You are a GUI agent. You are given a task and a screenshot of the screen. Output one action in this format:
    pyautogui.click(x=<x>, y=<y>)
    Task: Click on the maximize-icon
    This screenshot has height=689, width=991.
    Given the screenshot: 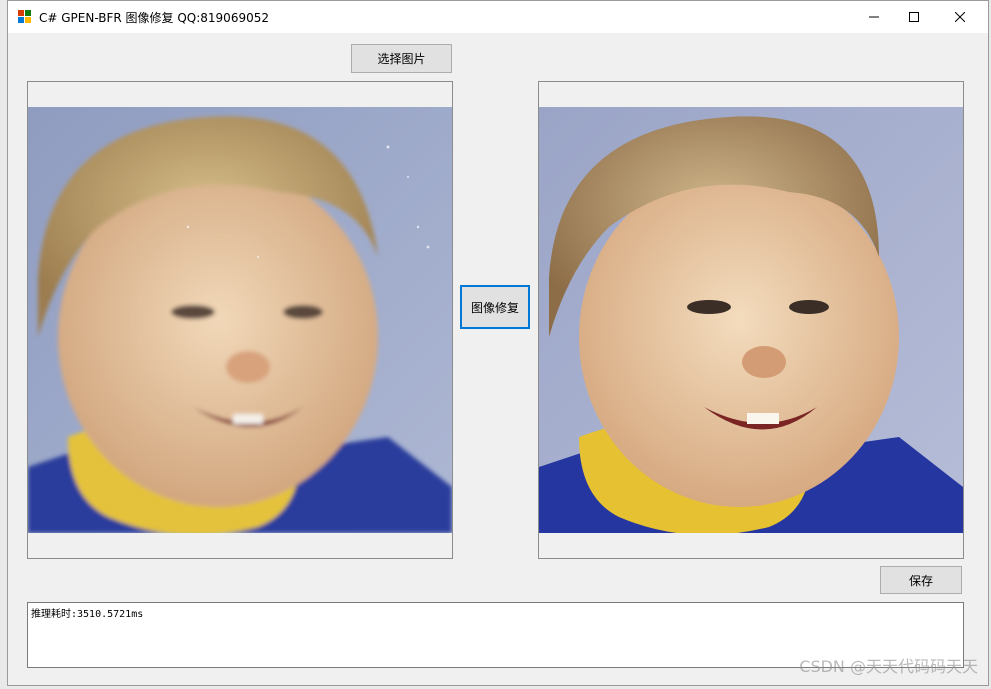 What is the action you would take?
    pyautogui.click(x=914, y=17)
    